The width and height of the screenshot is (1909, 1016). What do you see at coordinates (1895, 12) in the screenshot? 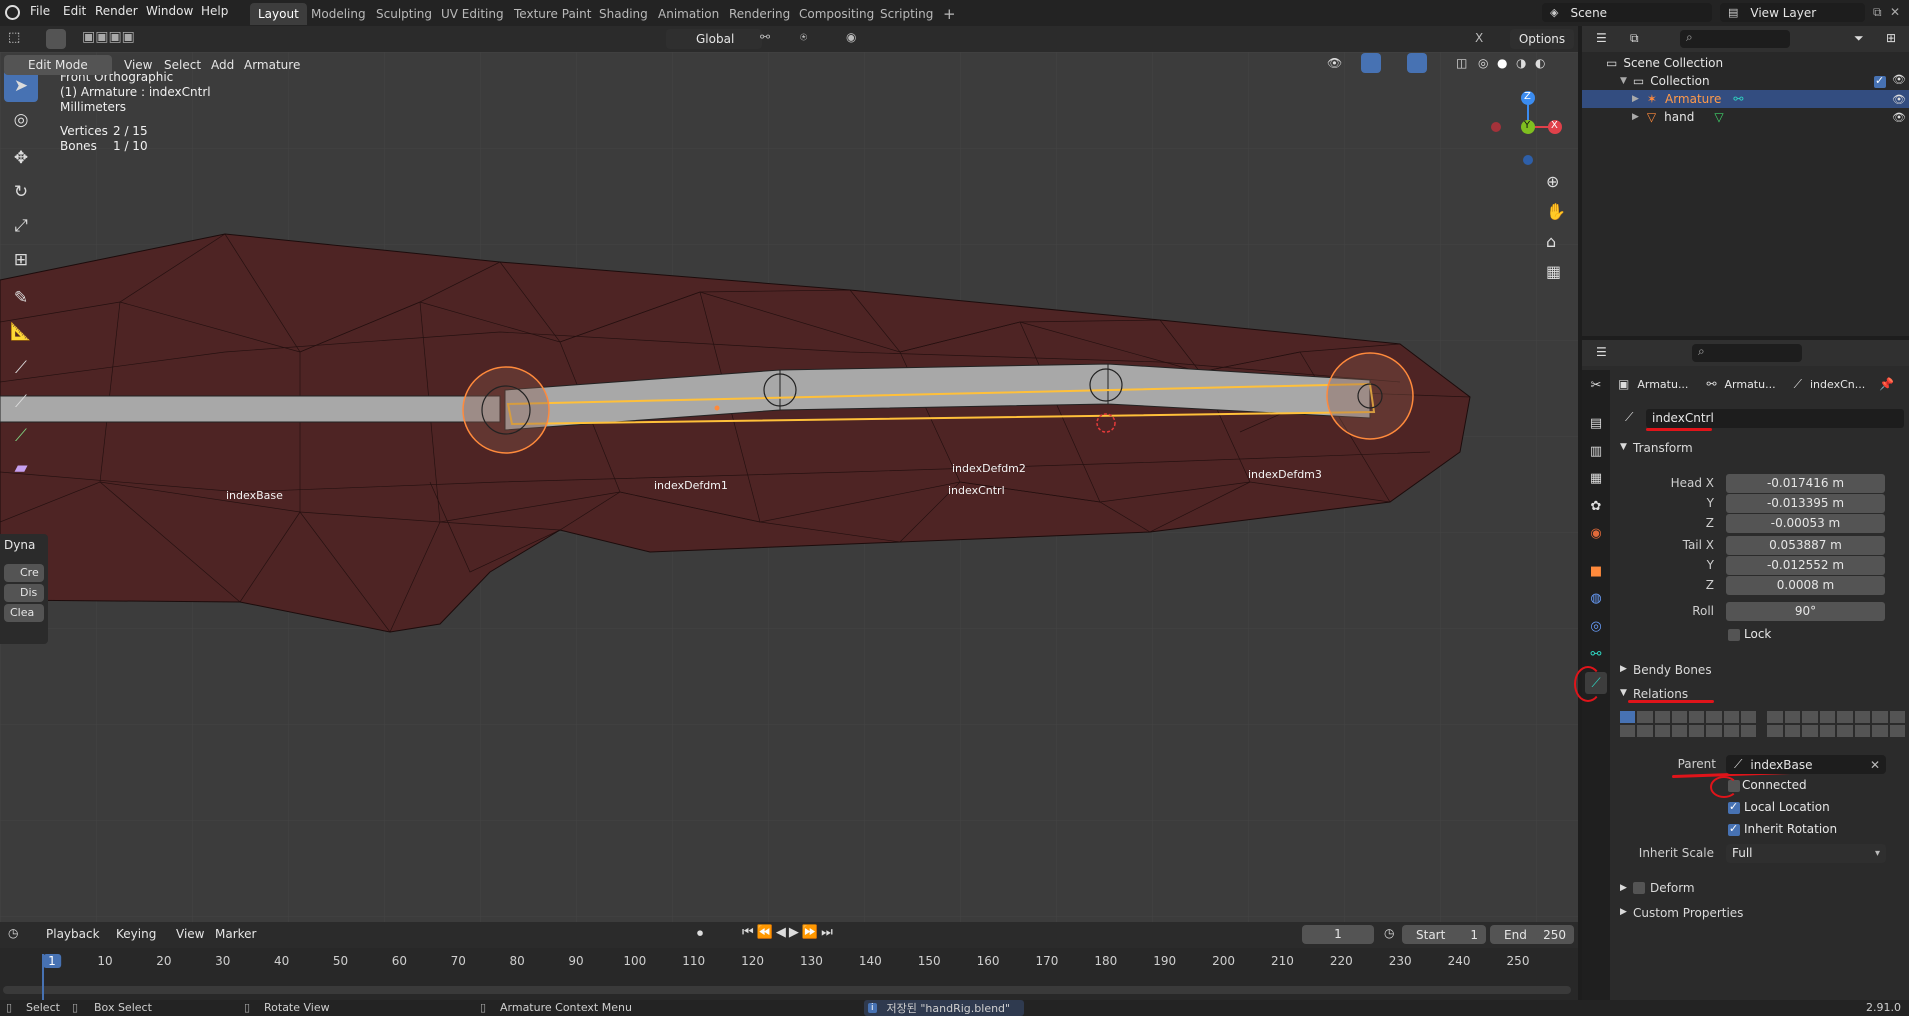
I see `remove-view-layer-icon: ✕` at bounding box center [1895, 12].